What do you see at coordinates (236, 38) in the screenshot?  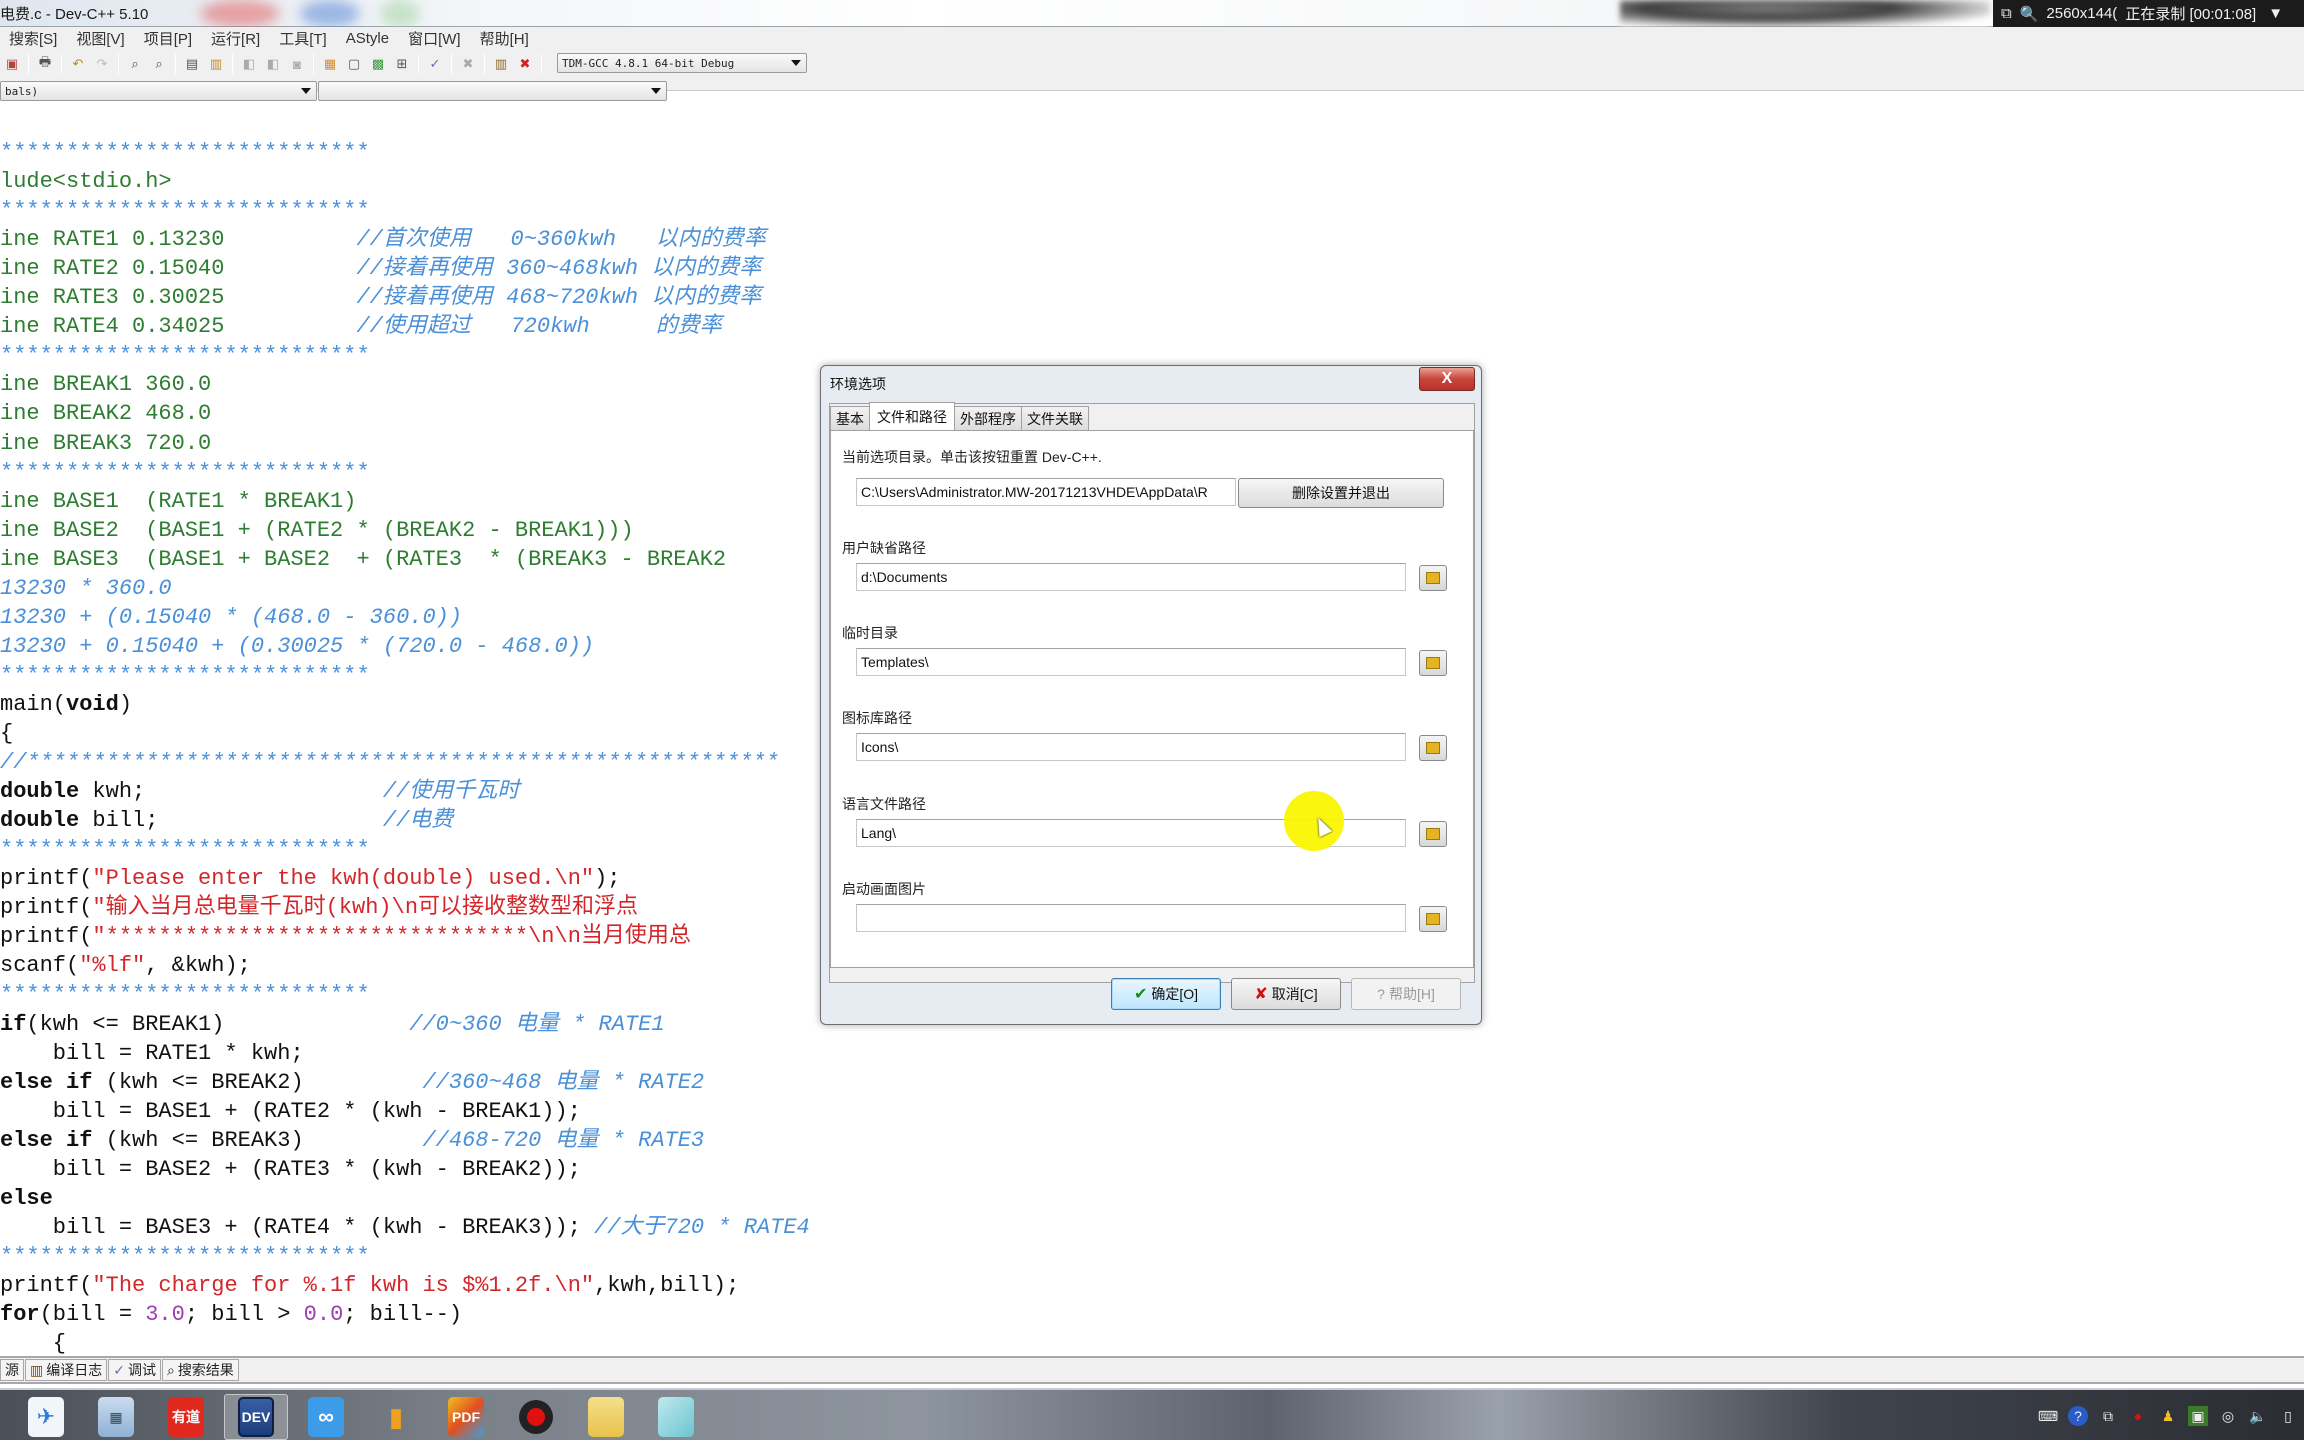 I see `menu-run: 运行[R]` at bounding box center [236, 38].